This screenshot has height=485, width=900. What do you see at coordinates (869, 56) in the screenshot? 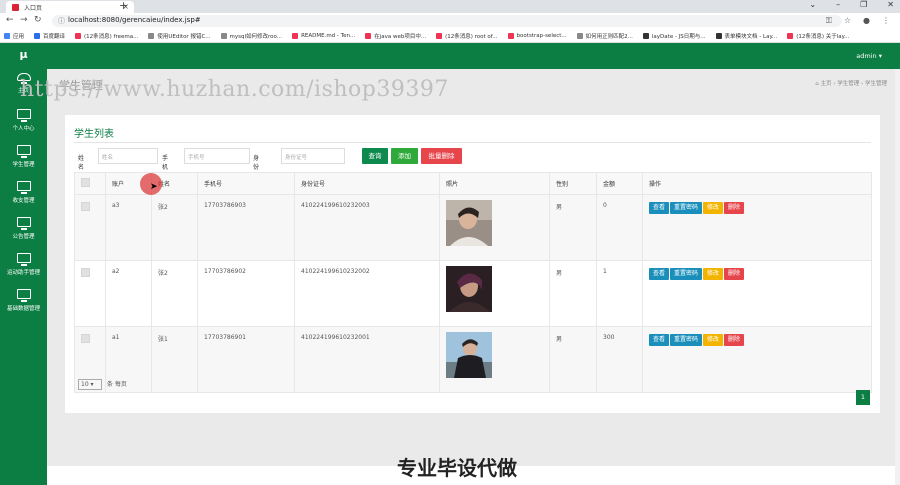
I see `admin-menu: admin ▾` at bounding box center [869, 56].